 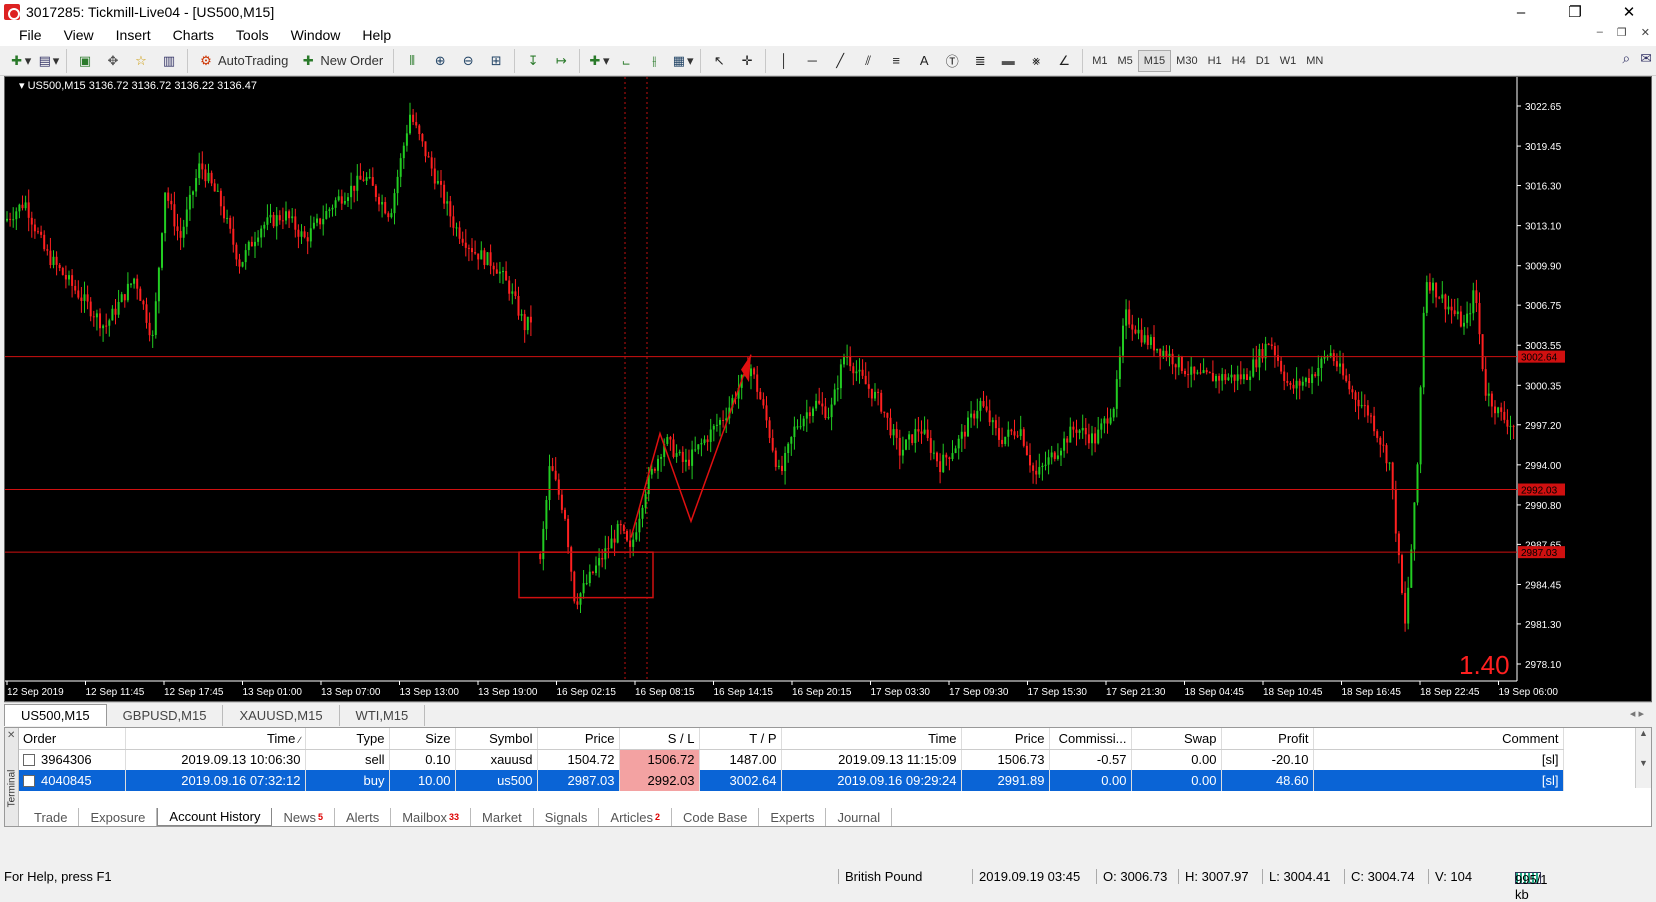 What do you see at coordinates (1645, 32) in the screenshot?
I see `mdi-close-icon: ✕` at bounding box center [1645, 32].